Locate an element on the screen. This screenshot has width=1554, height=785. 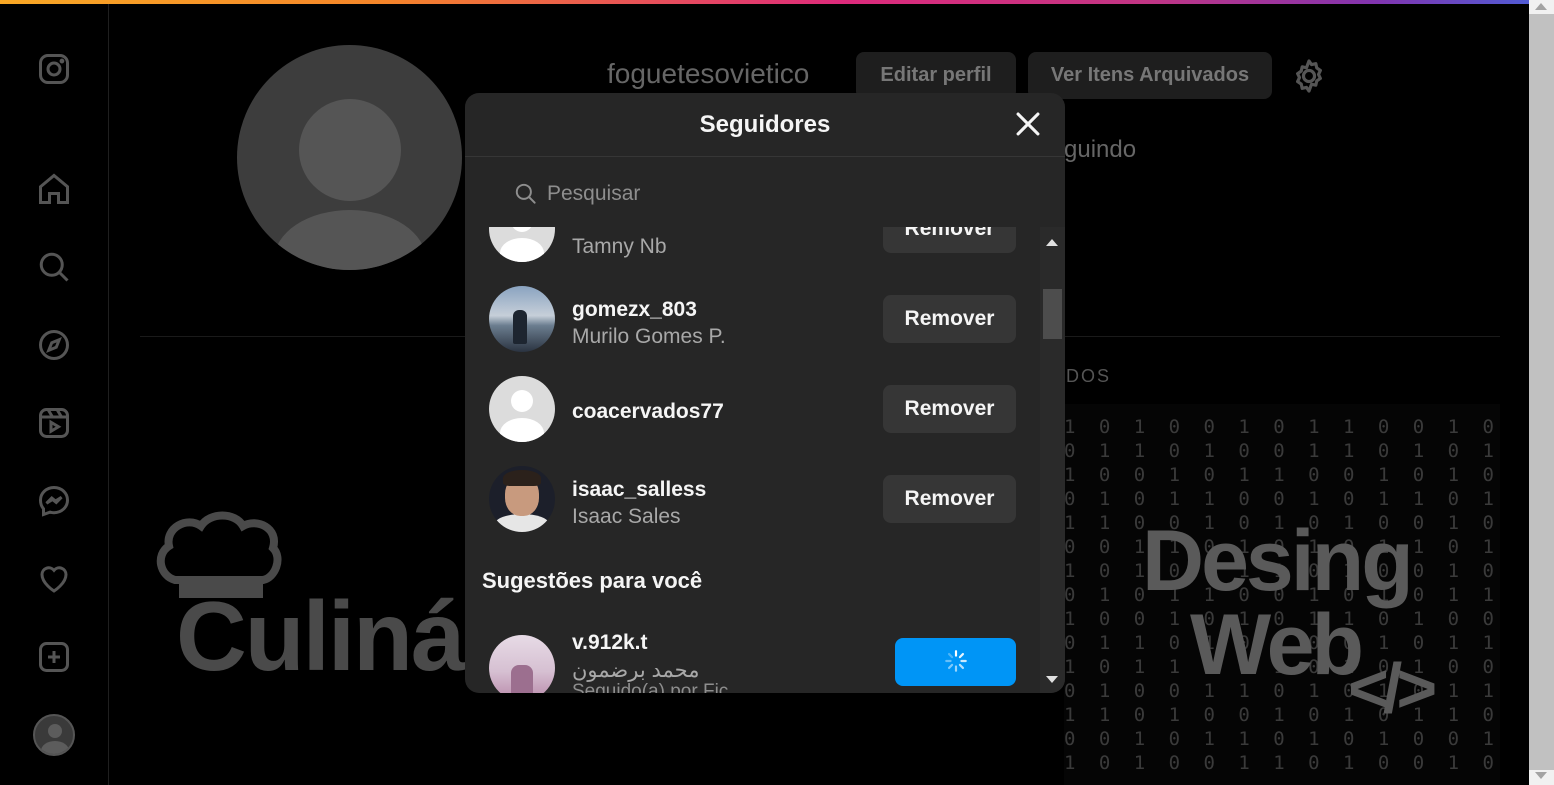
profile-username: foguetesovietico is located at coordinates (708, 73).